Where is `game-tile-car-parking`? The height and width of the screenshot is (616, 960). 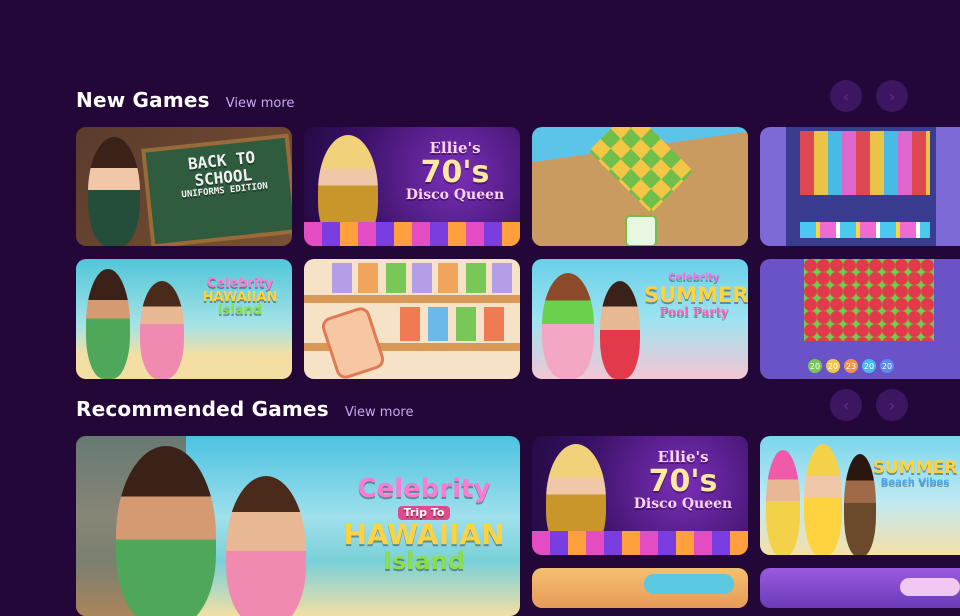
game-tile-car-parking is located at coordinates (860, 186).